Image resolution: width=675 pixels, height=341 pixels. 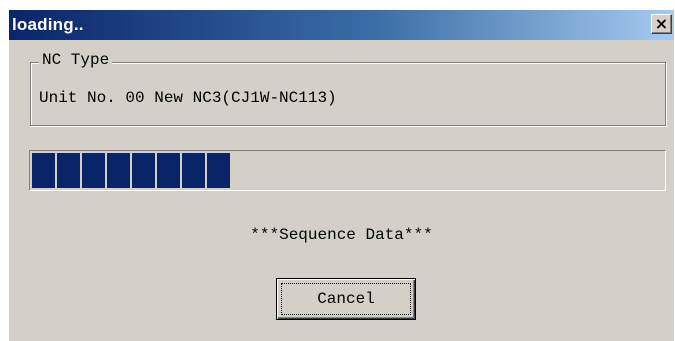 What do you see at coordinates (341, 235) in the screenshot?
I see `status-text: ***Sequence Data***` at bounding box center [341, 235].